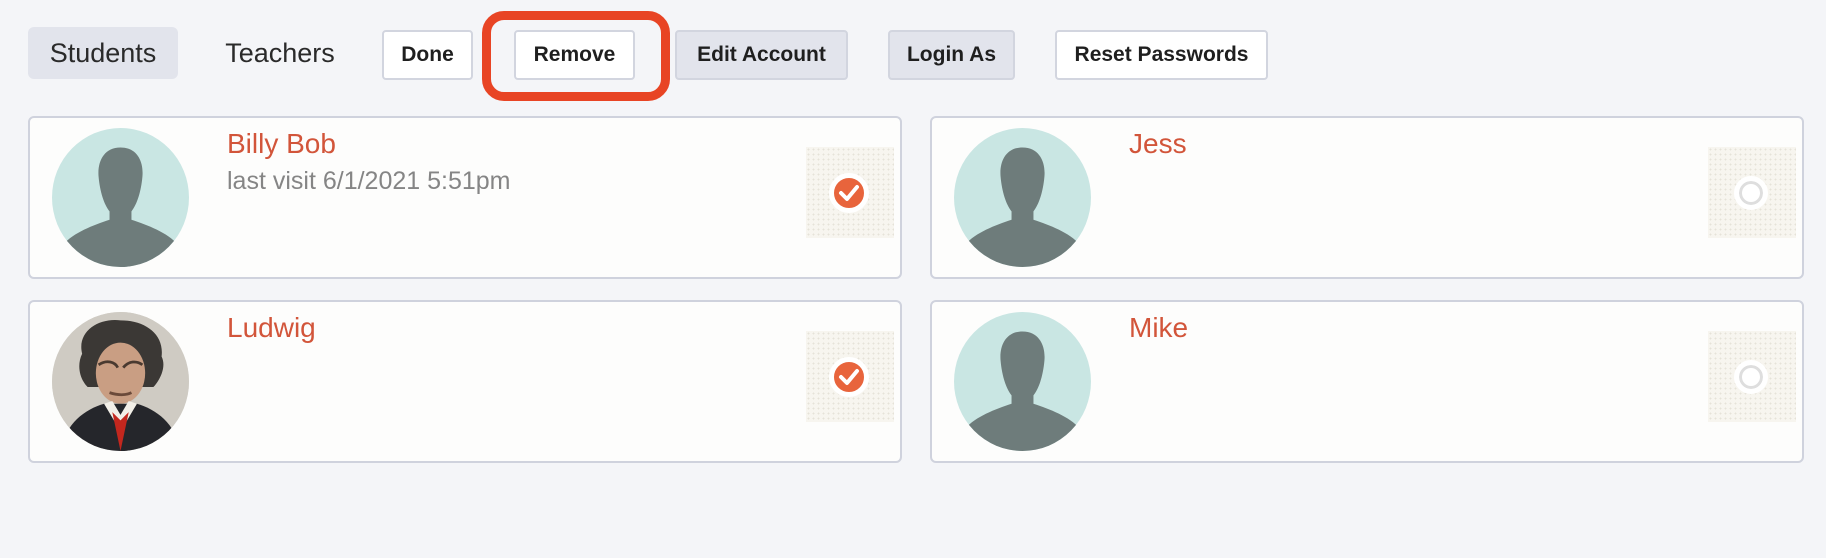 The width and height of the screenshot is (1826, 558). I want to click on student-name: Mike, so click(1158, 328).